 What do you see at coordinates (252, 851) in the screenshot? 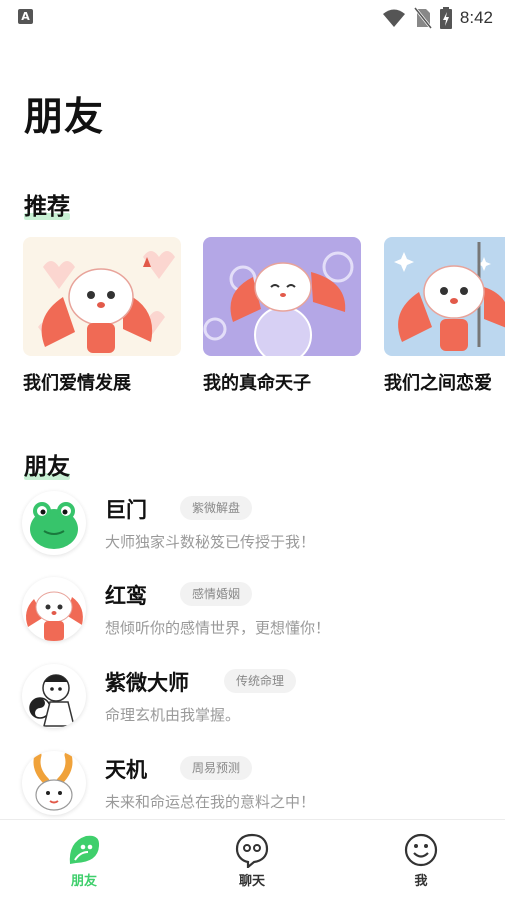
I see `chat-bubble-icon` at bounding box center [252, 851].